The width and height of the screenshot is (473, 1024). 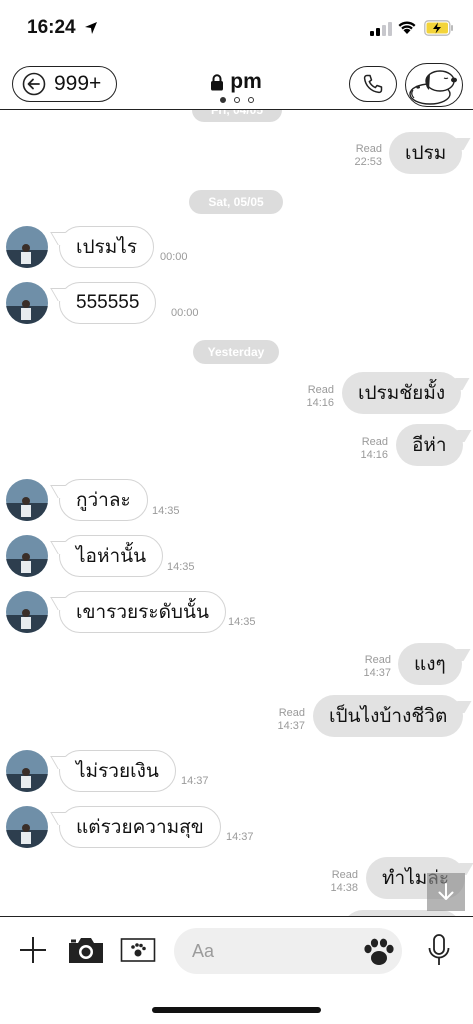 What do you see at coordinates (51, 27) in the screenshot?
I see `status-time: 16:24` at bounding box center [51, 27].